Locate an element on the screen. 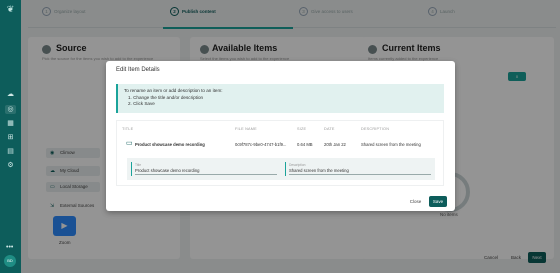 Image resolution: width=560 pixels, height=273 pixels. row-title: Product showcase demo recording is located at coordinates (170, 144).